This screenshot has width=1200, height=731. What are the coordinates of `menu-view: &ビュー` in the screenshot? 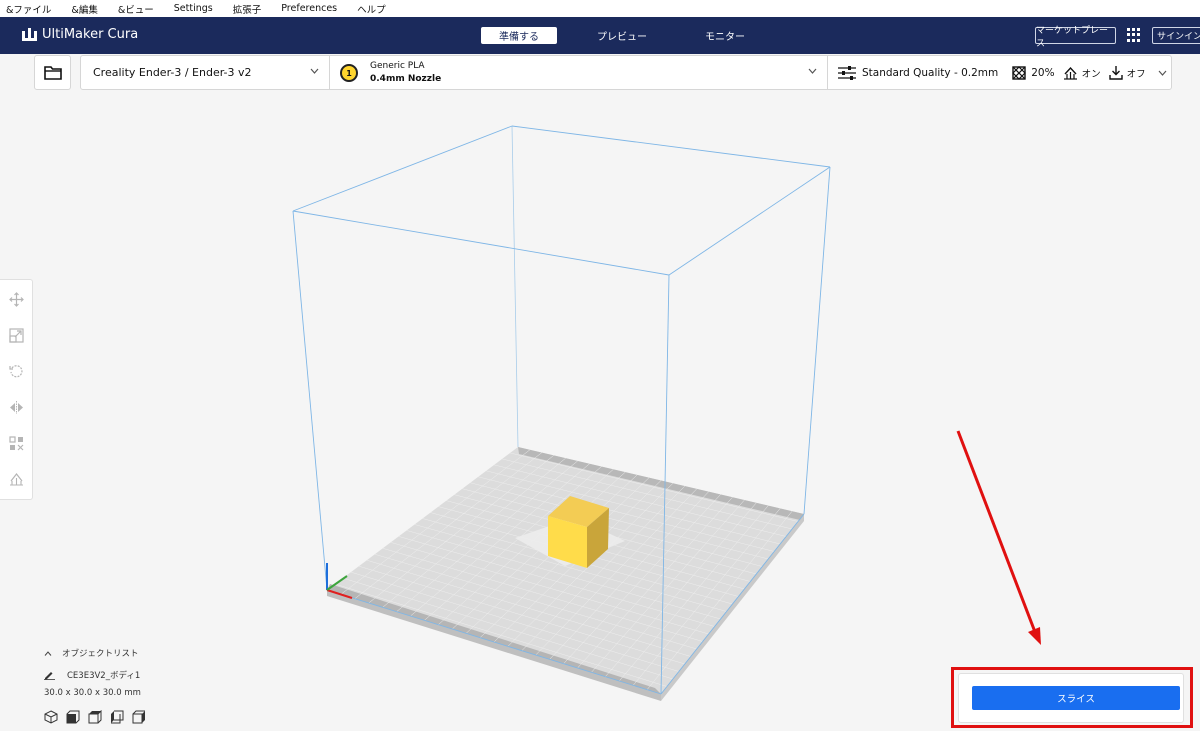 It's located at (136, 9).